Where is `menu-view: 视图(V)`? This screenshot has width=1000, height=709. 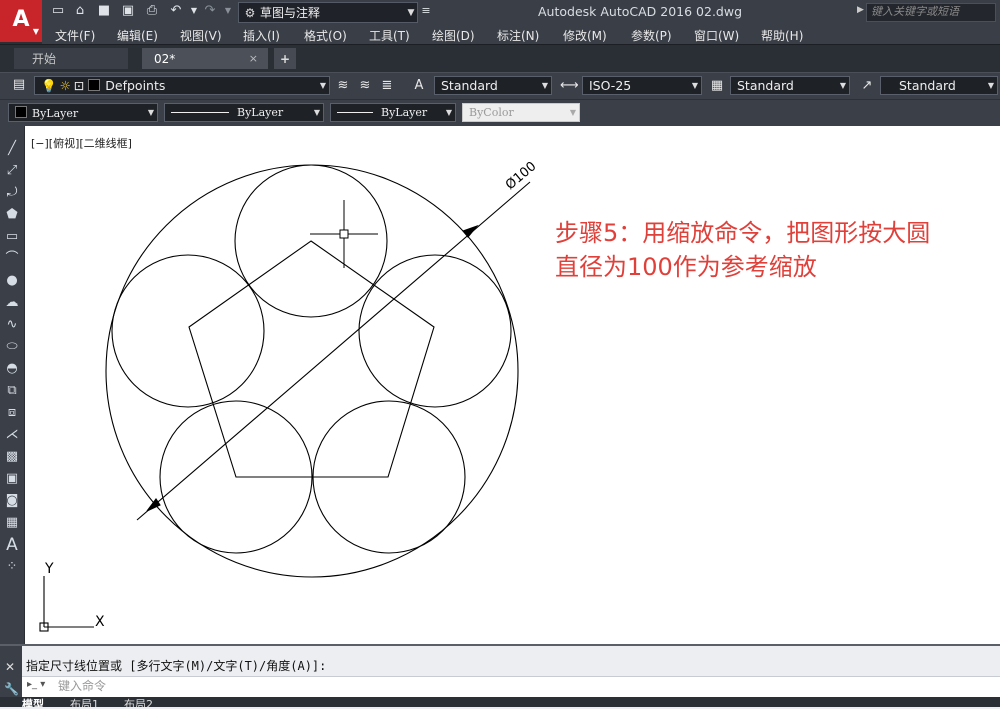
menu-view: 视图(V) is located at coordinates (201, 35).